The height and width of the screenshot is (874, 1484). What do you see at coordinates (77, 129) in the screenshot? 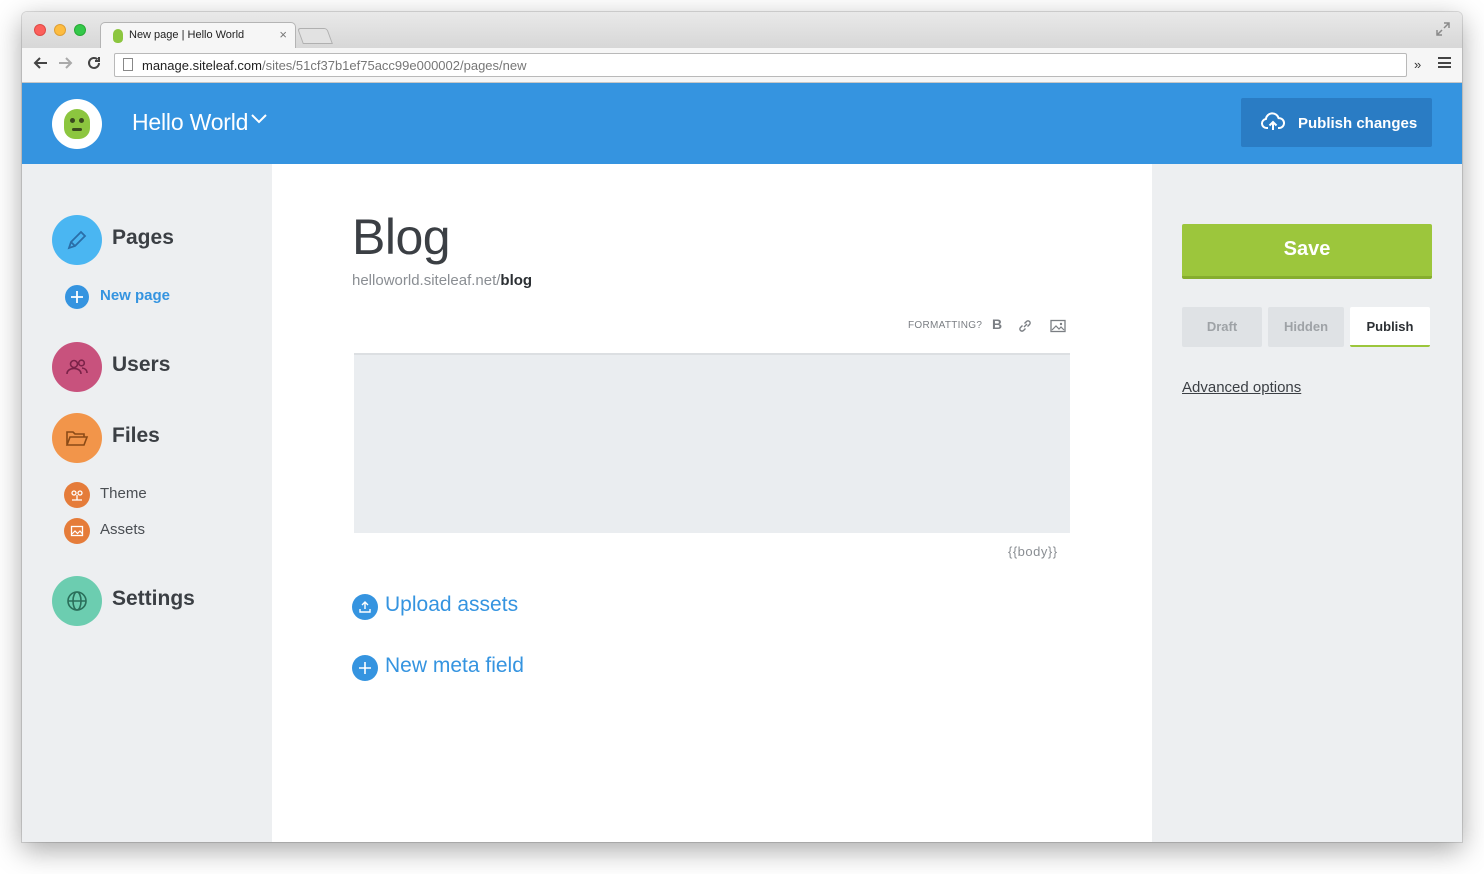
I see `logo-mouth` at bounding box center [77, 129].